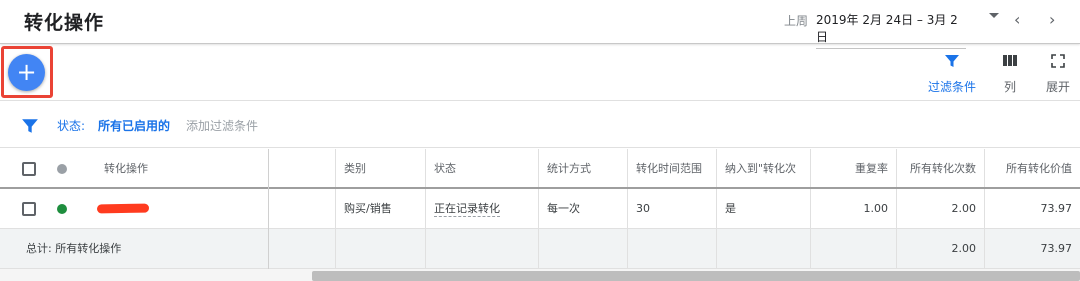  What do you see at coordinates (380, 168) in the screenshot?
I see `header-category: 类别` at bounding box center [380, 168].